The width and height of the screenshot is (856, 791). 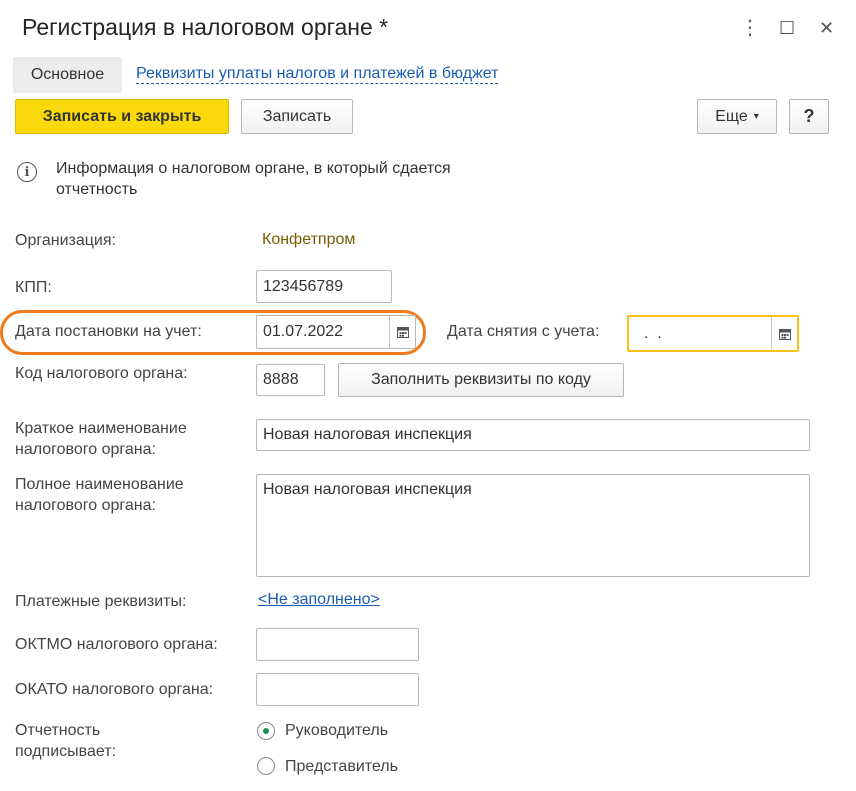 What do you see at coordinates (809, 116) in the screenshot?
I see `help-button: ?` at bounding box center [809, 116].